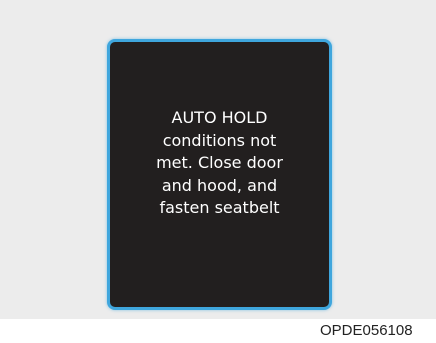  Describe the element at coordinates (219, 185) in the screenshot. I see `message-line-4: and hood, and` at that location.